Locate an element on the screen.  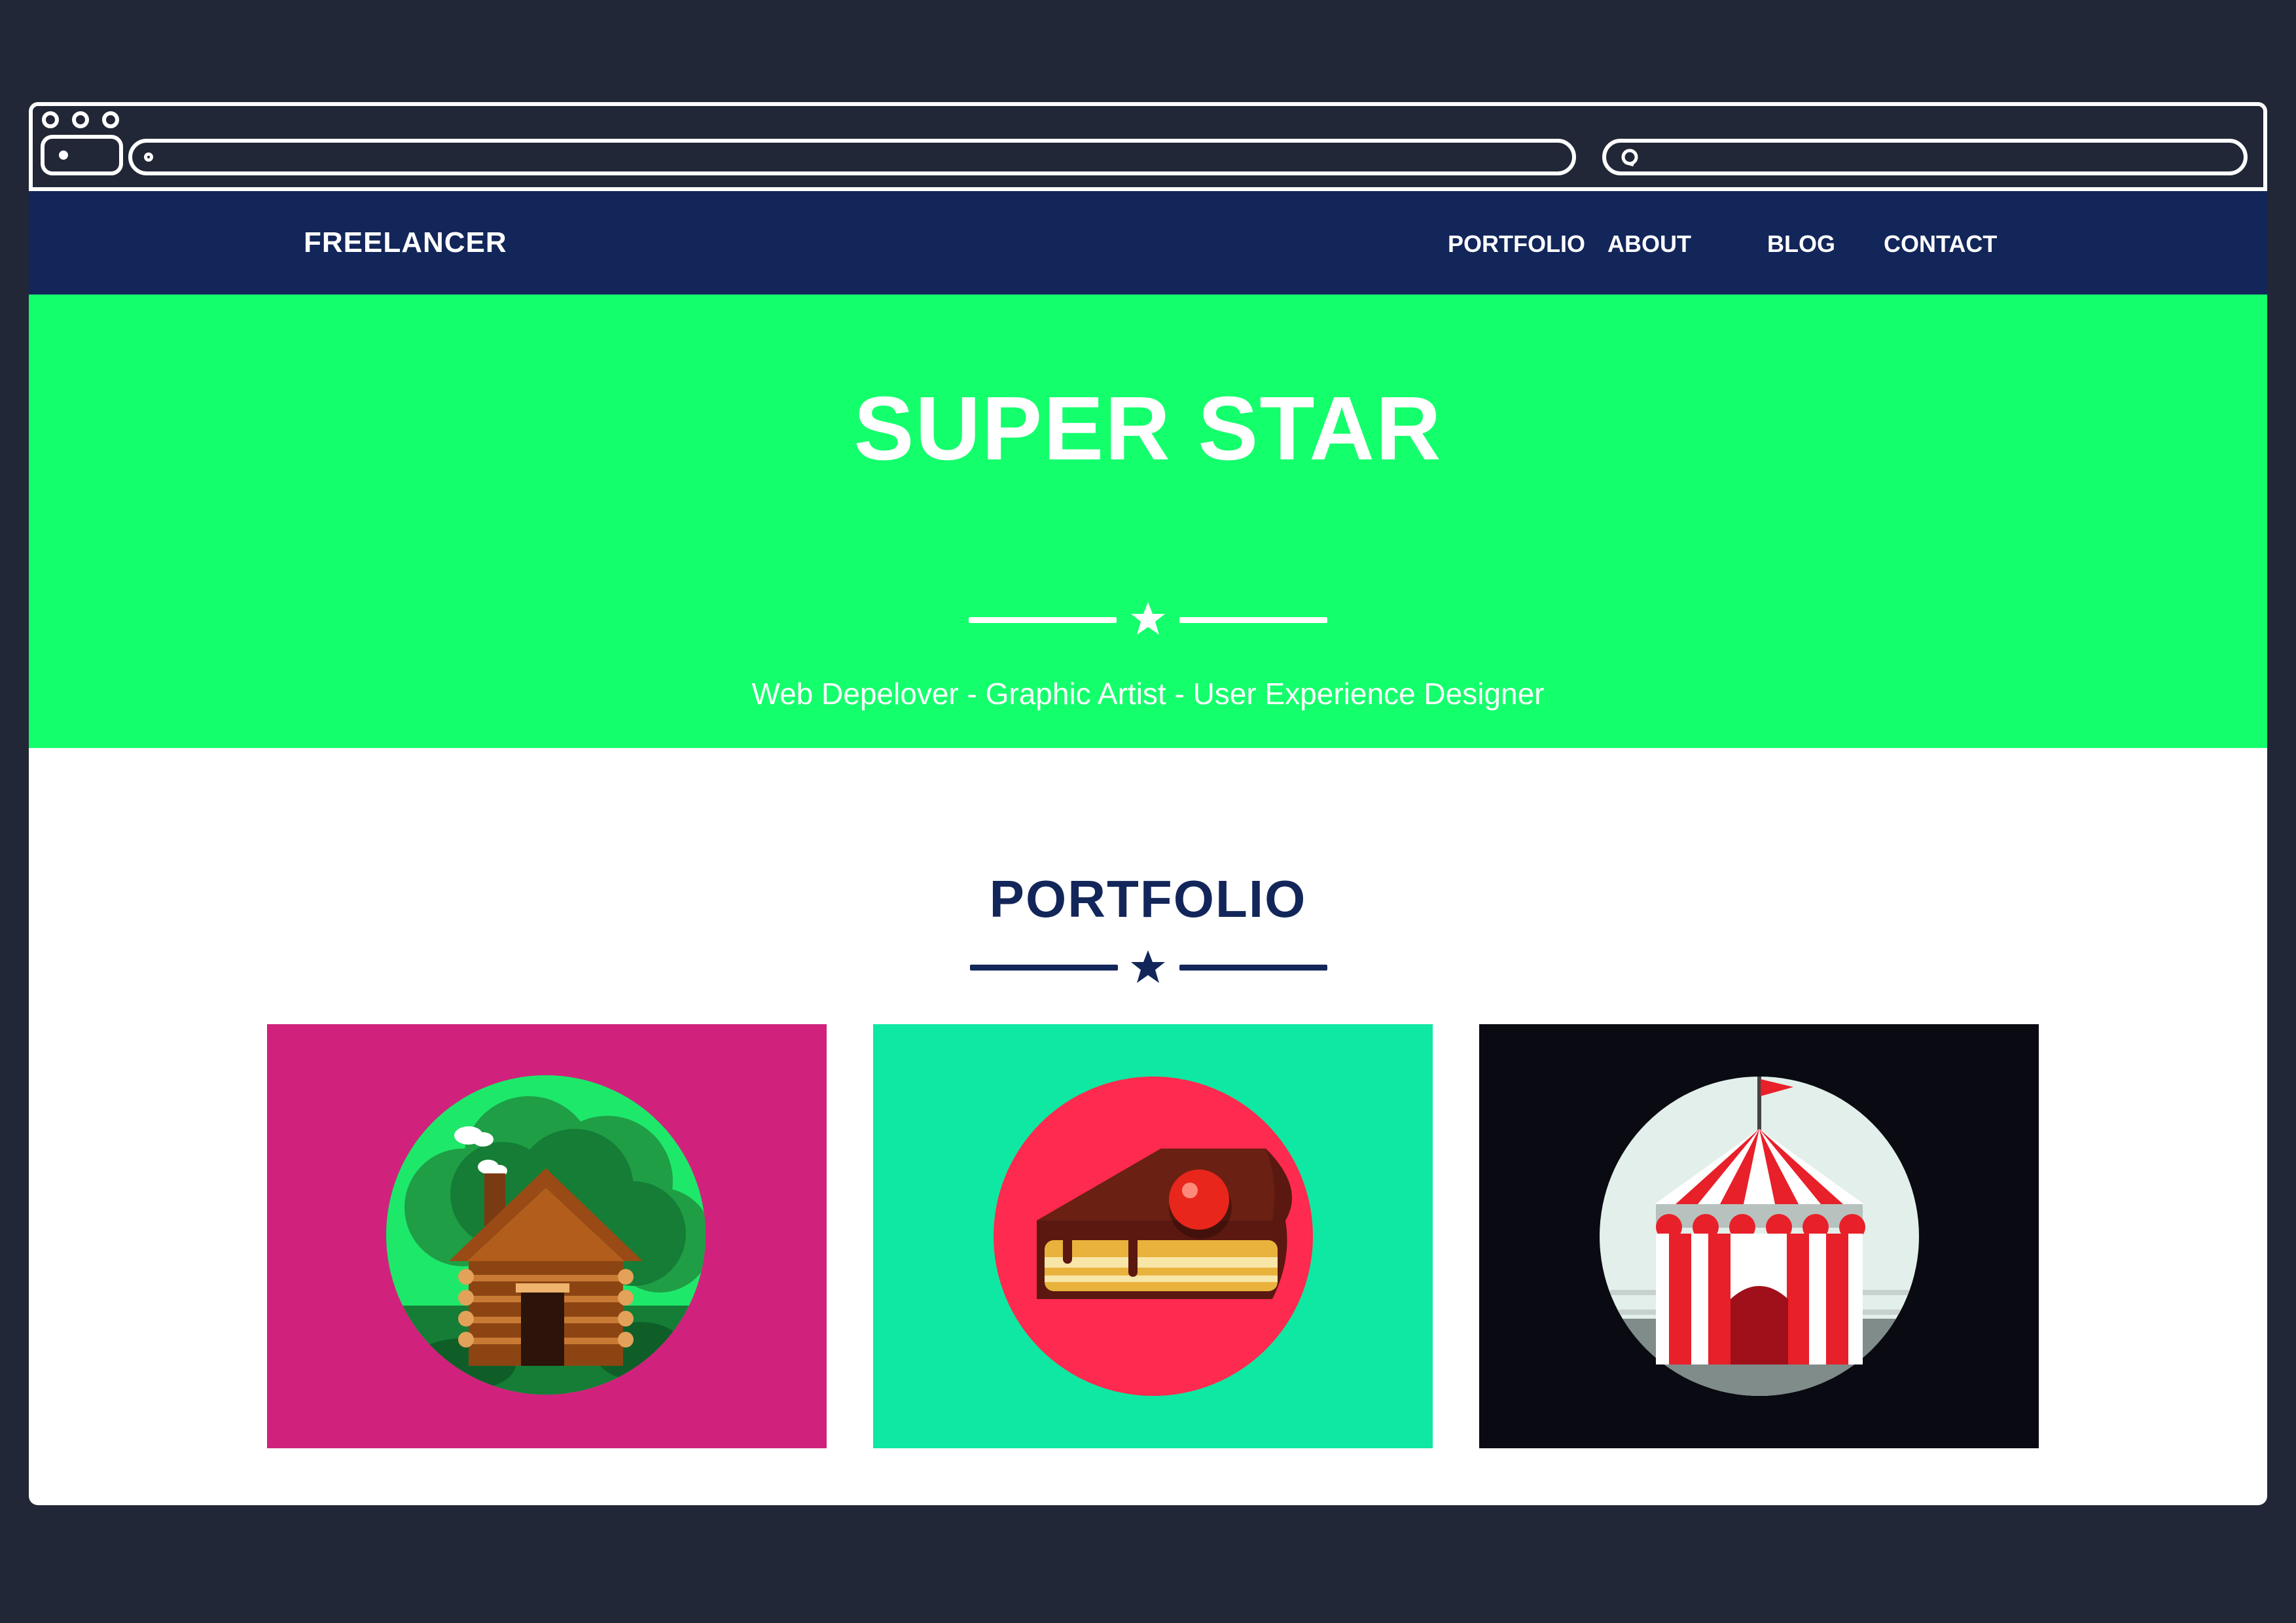
site-navbar: FREELANCER PORTFOLIO ABOUT BLOG CONTACT is located at coordinates (1148, 243).